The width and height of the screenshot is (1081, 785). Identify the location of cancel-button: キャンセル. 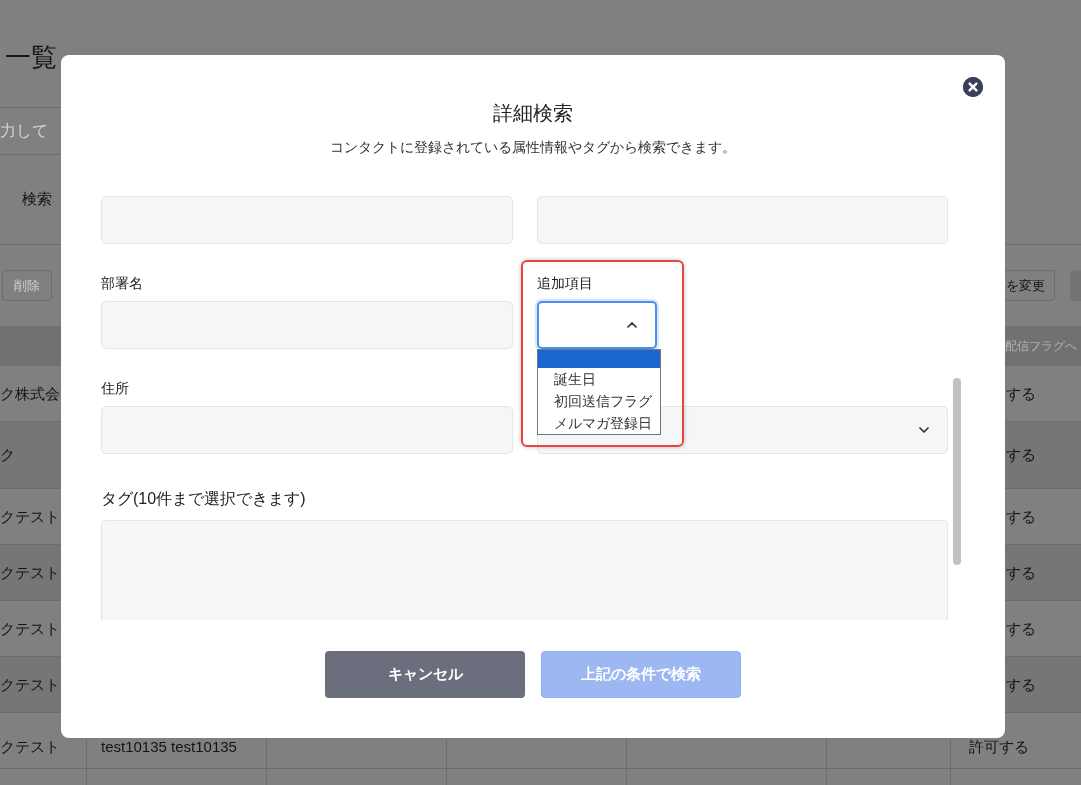
(425, 674).